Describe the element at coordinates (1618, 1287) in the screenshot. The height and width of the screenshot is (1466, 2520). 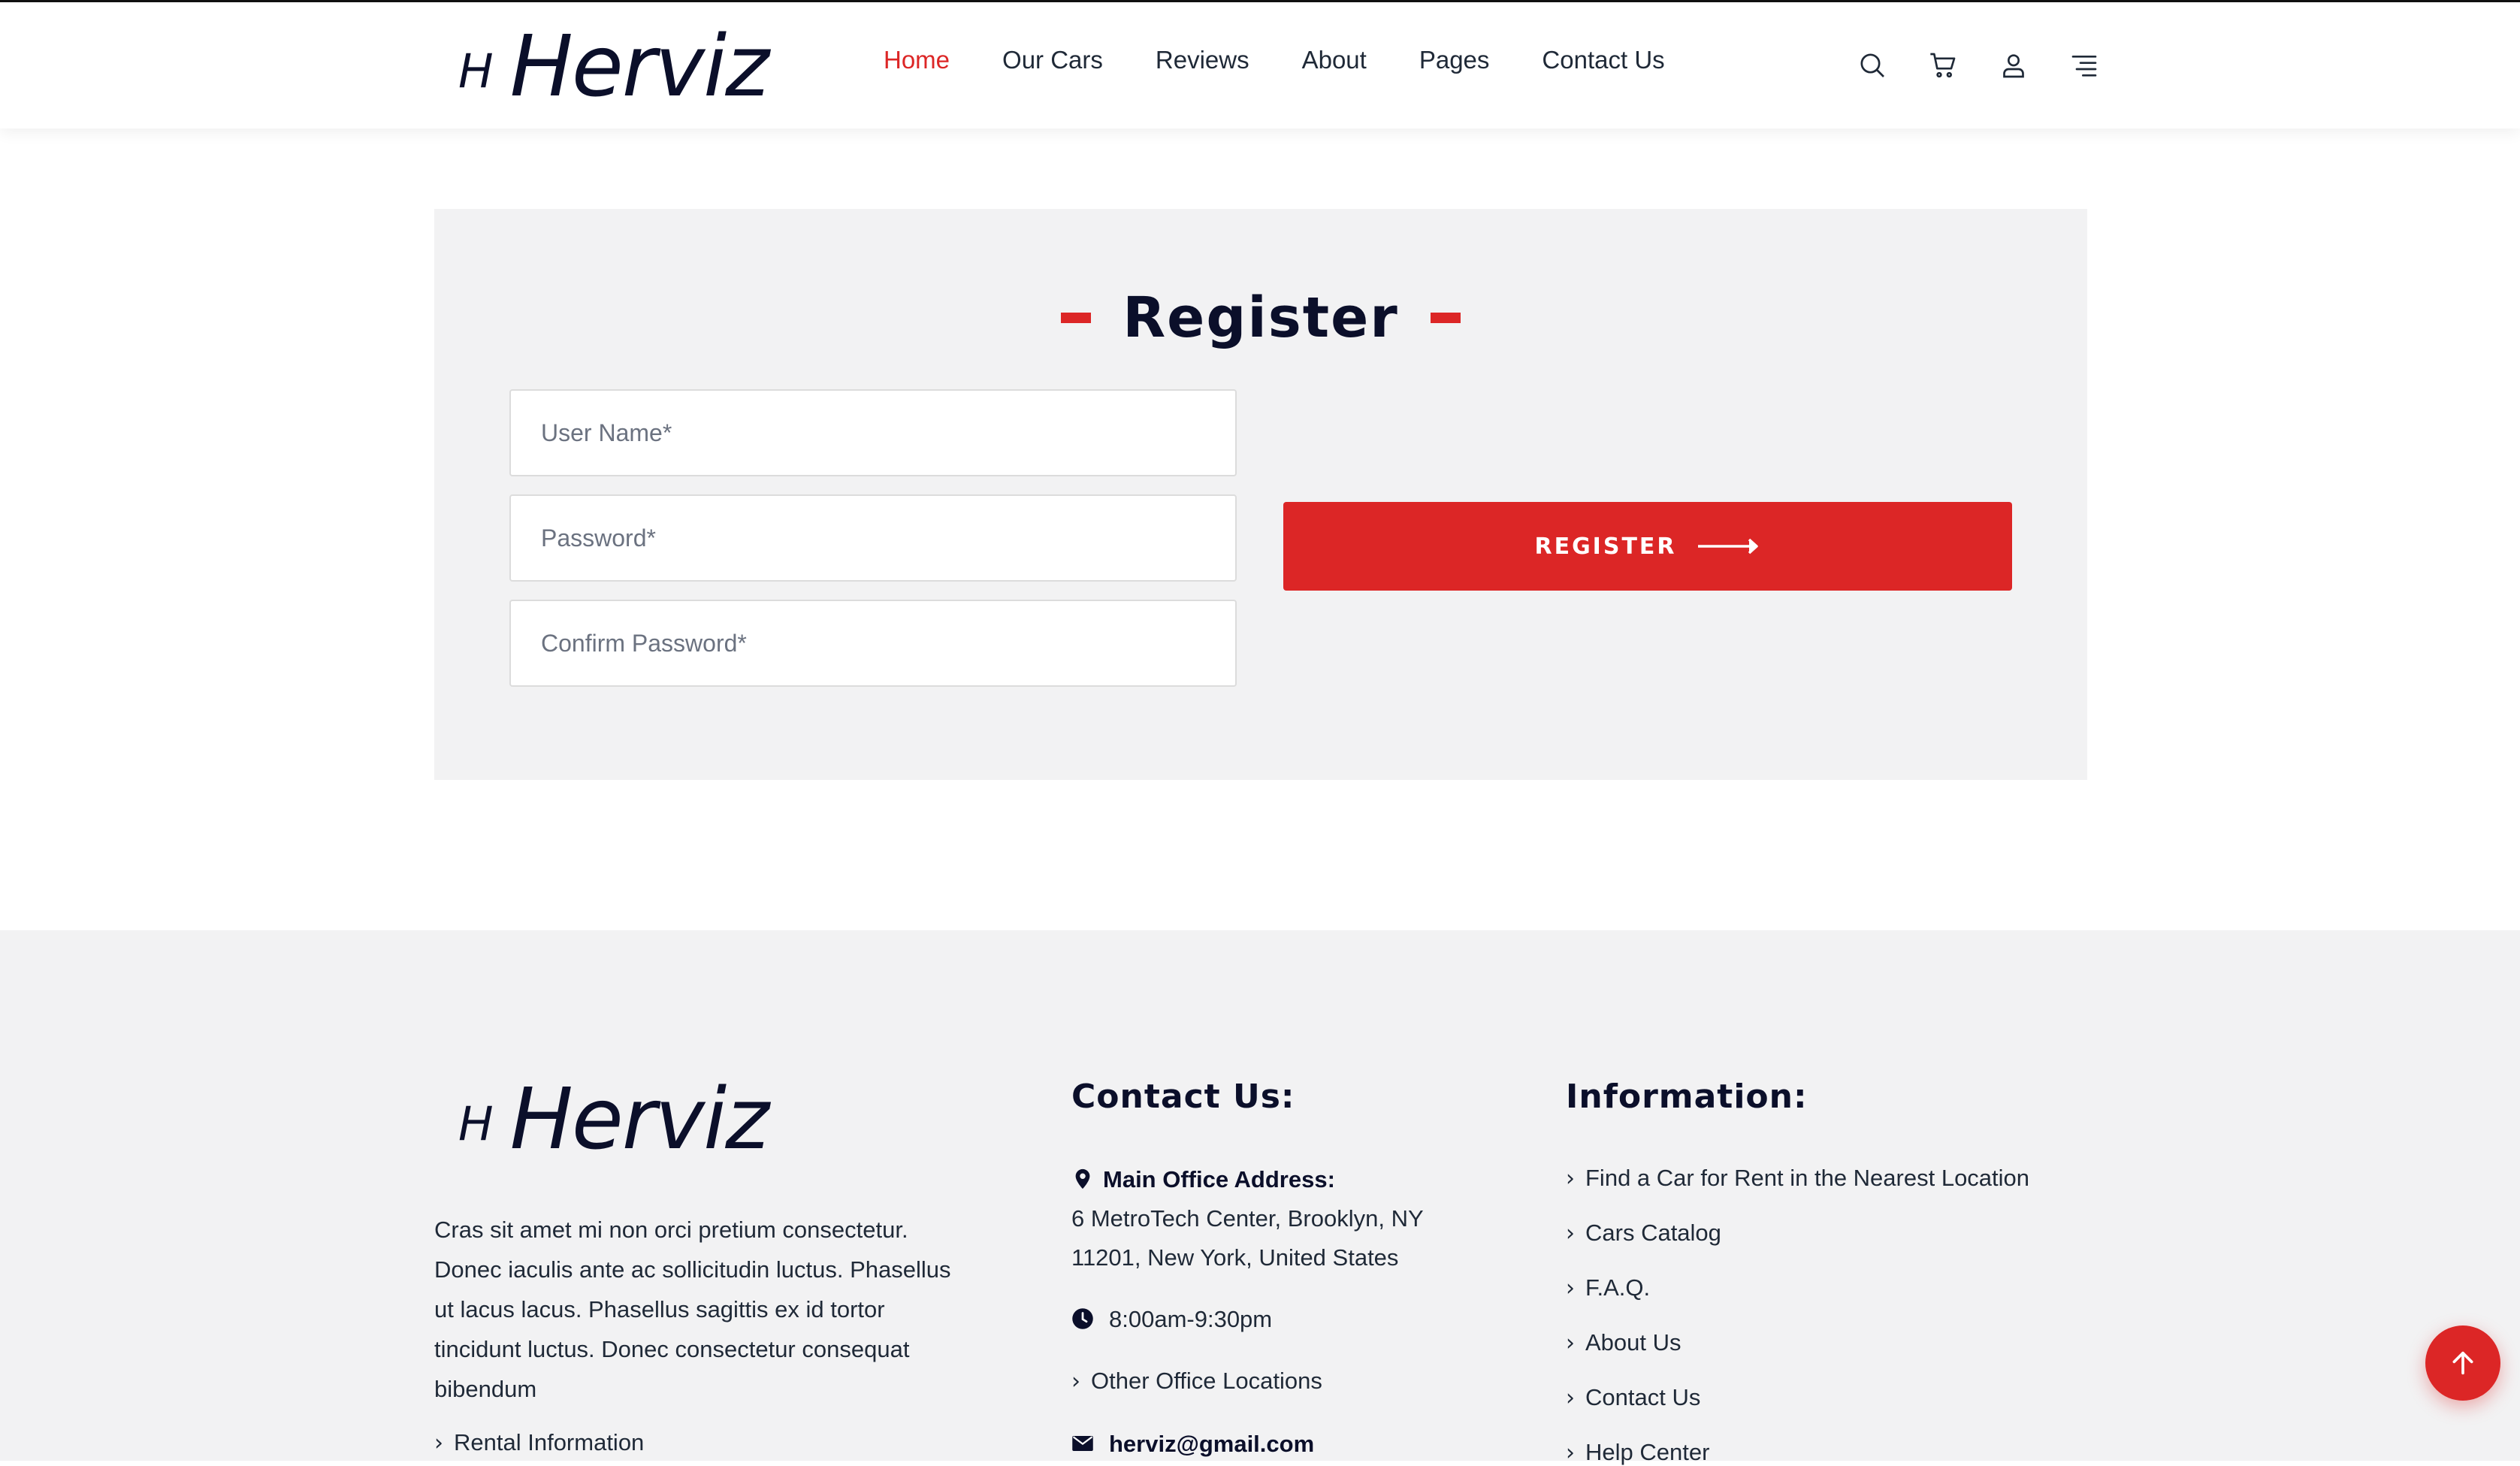
I see `footer-link-label: F.A.Q.` at that location.